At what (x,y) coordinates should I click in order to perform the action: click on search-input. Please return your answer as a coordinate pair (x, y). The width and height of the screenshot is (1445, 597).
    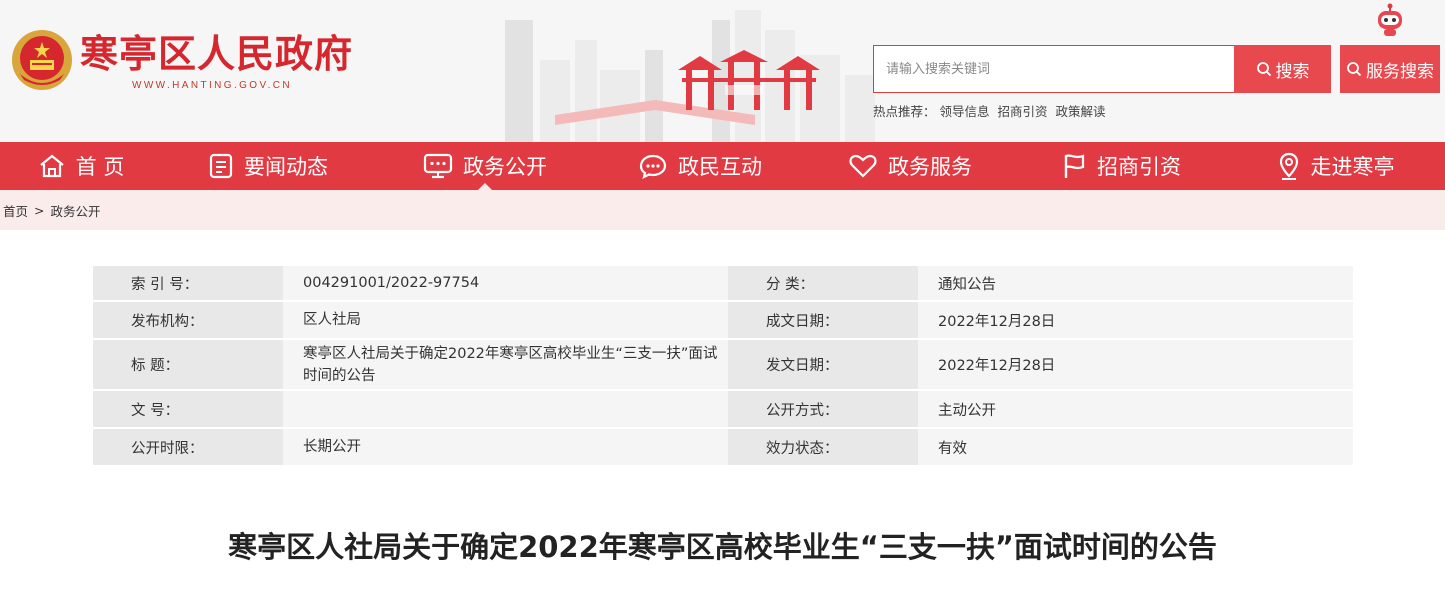
    Looking at the image, I should click on (1054, 69).